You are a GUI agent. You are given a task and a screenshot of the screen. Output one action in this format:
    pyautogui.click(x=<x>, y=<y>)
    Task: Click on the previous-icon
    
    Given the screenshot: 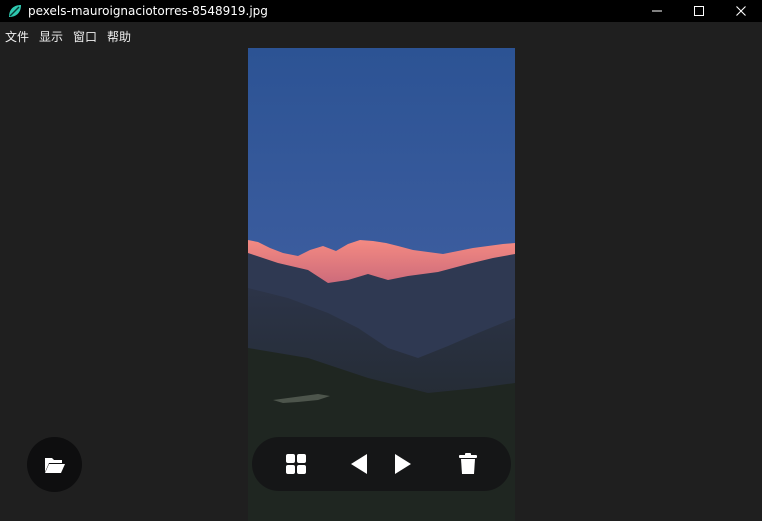 What is the action you would take?
    pyautogui.click(x=359, y=464)
    